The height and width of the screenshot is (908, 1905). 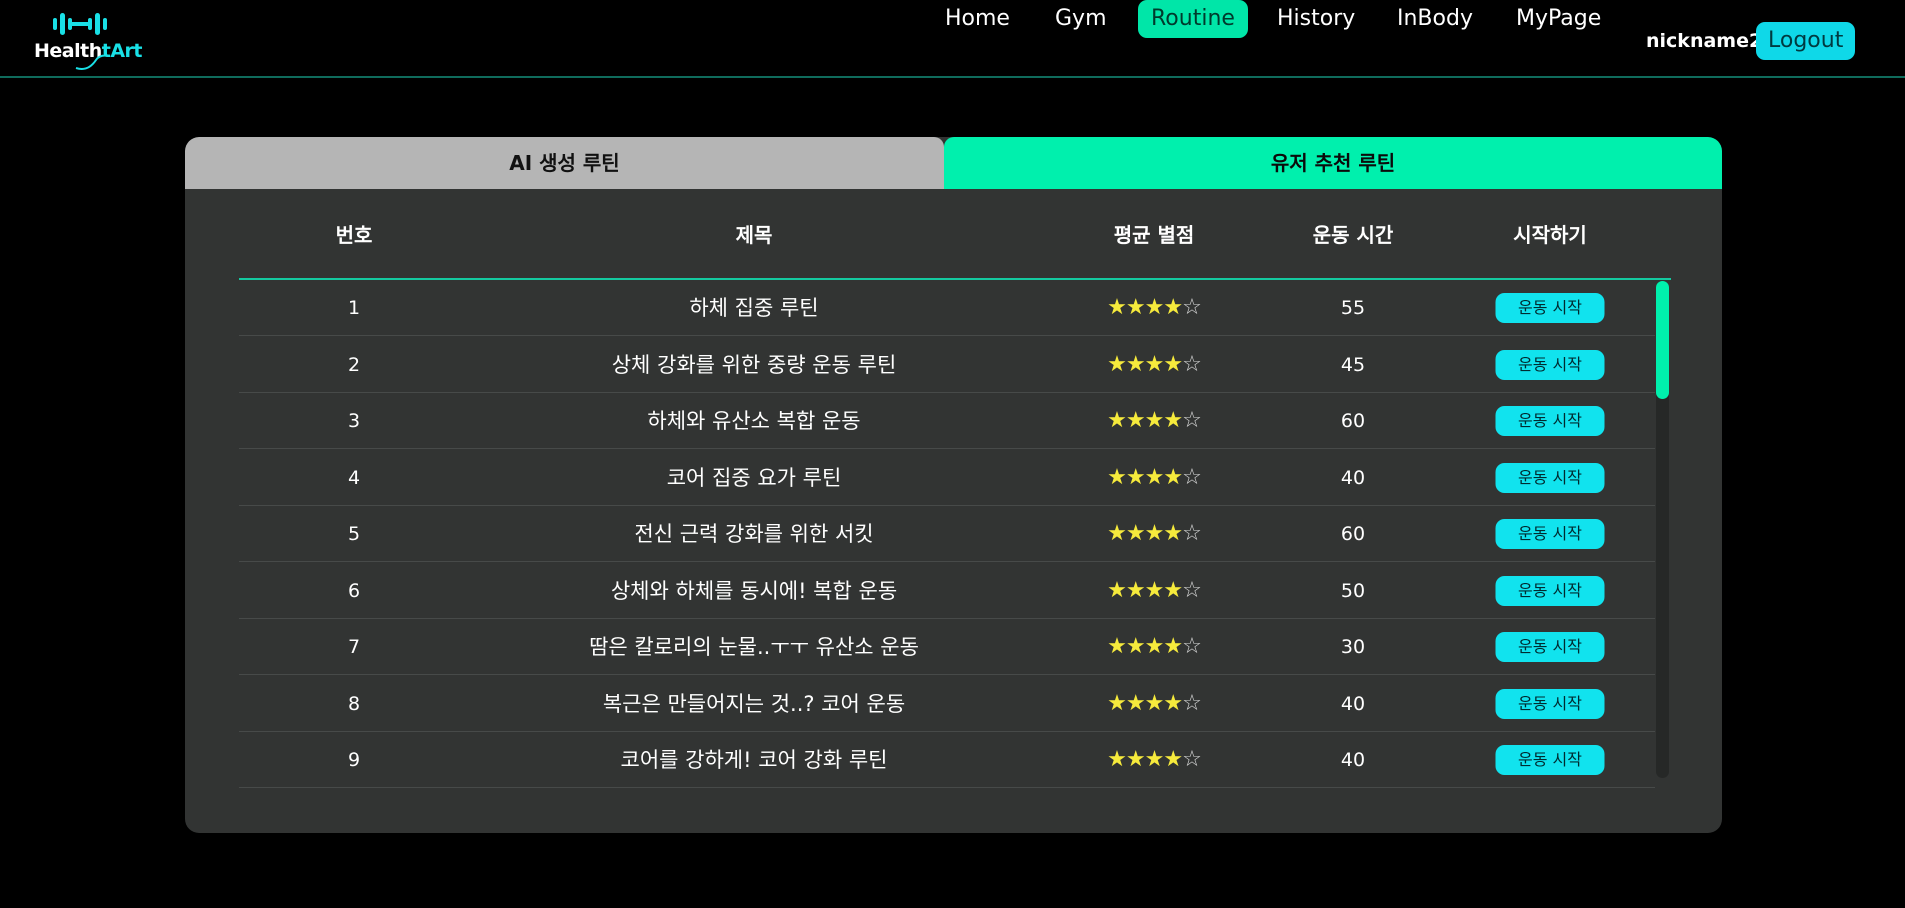 I want to click on routine-number: 3, so click(x=354, y=421).